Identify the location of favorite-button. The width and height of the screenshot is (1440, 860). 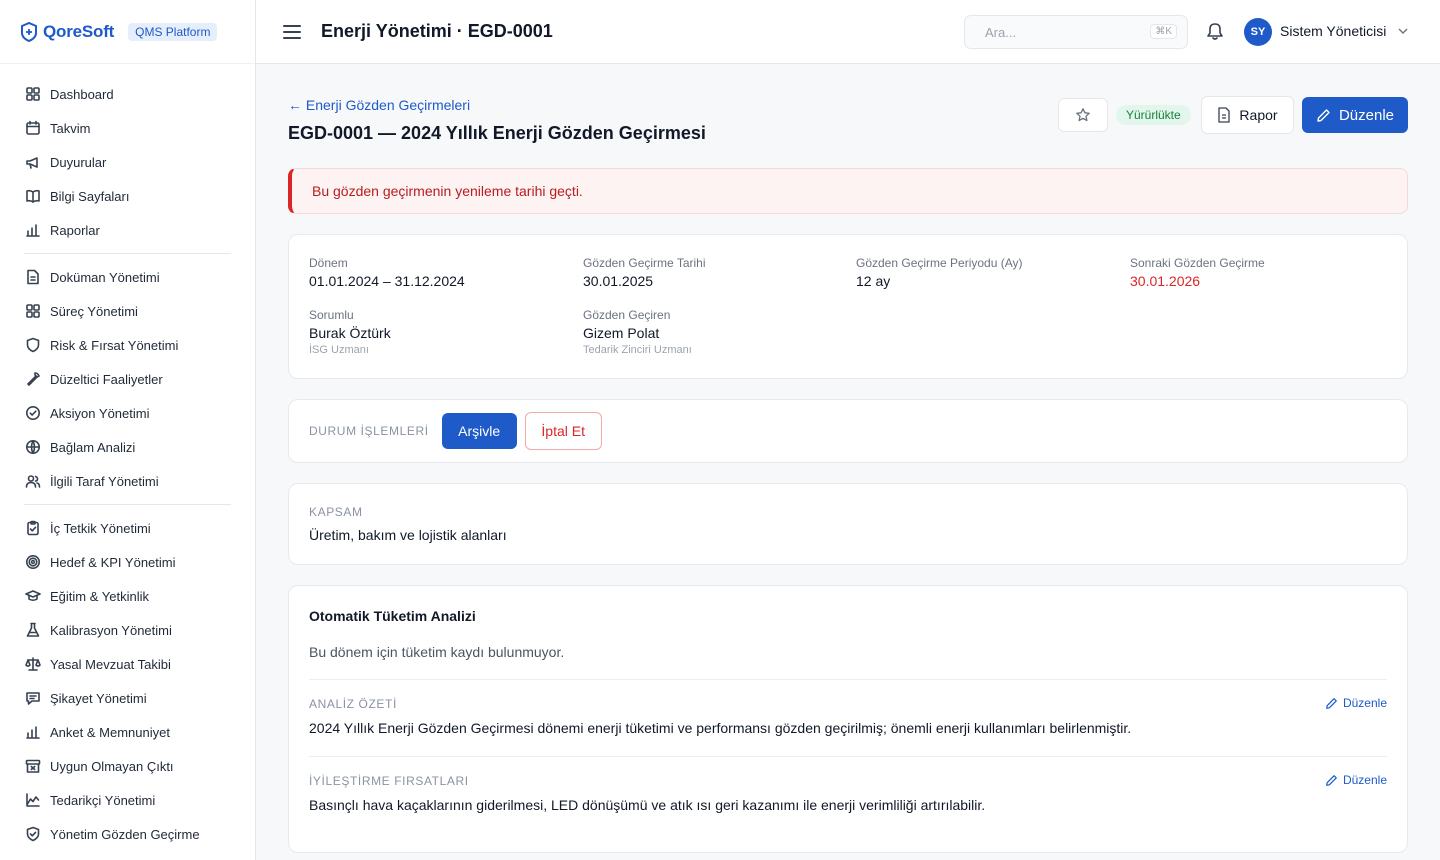
(1083, 115).